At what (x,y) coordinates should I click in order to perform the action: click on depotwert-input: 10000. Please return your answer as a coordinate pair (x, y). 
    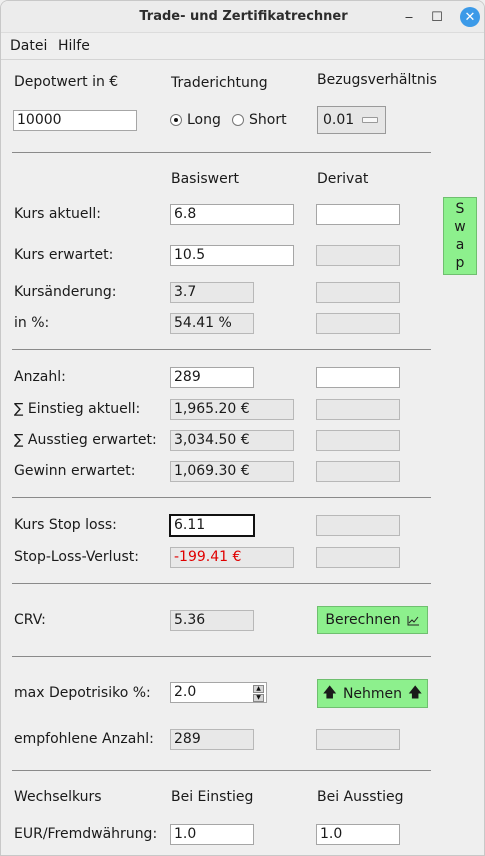
    Looking at the image, I should click on (75, 120).